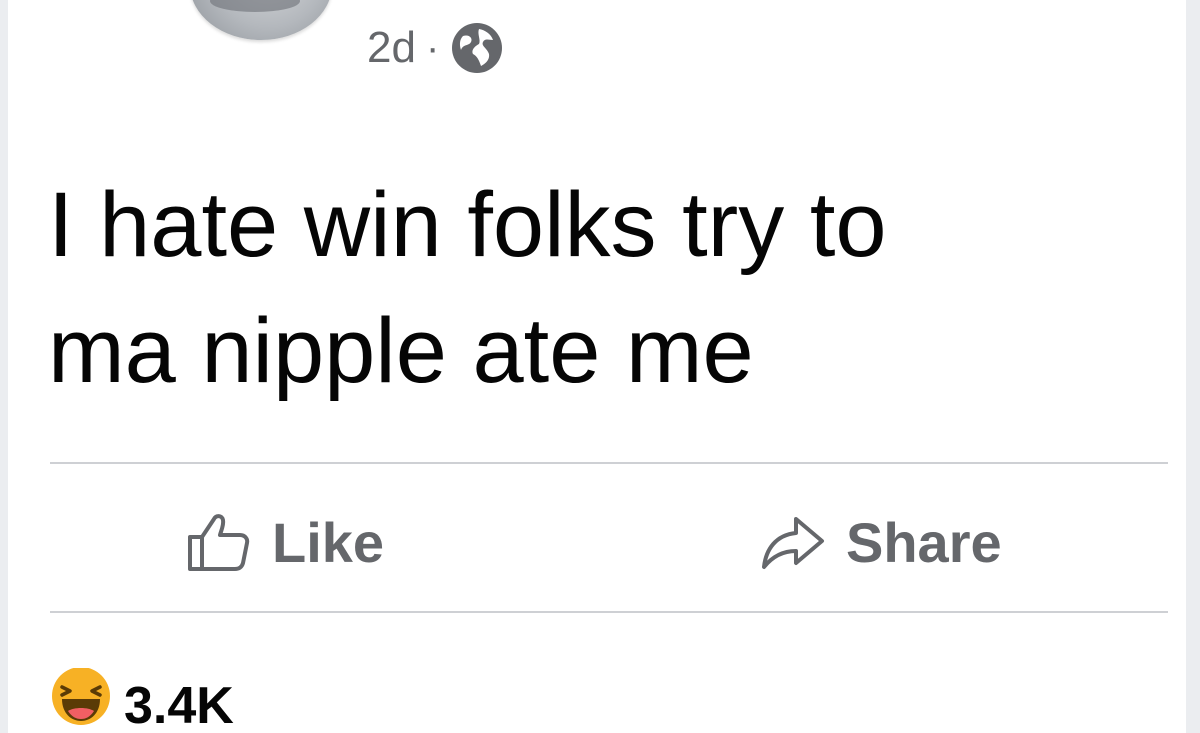 The image size is (1200, 733). I want to click on page-frame-right, so click(1193, 366).